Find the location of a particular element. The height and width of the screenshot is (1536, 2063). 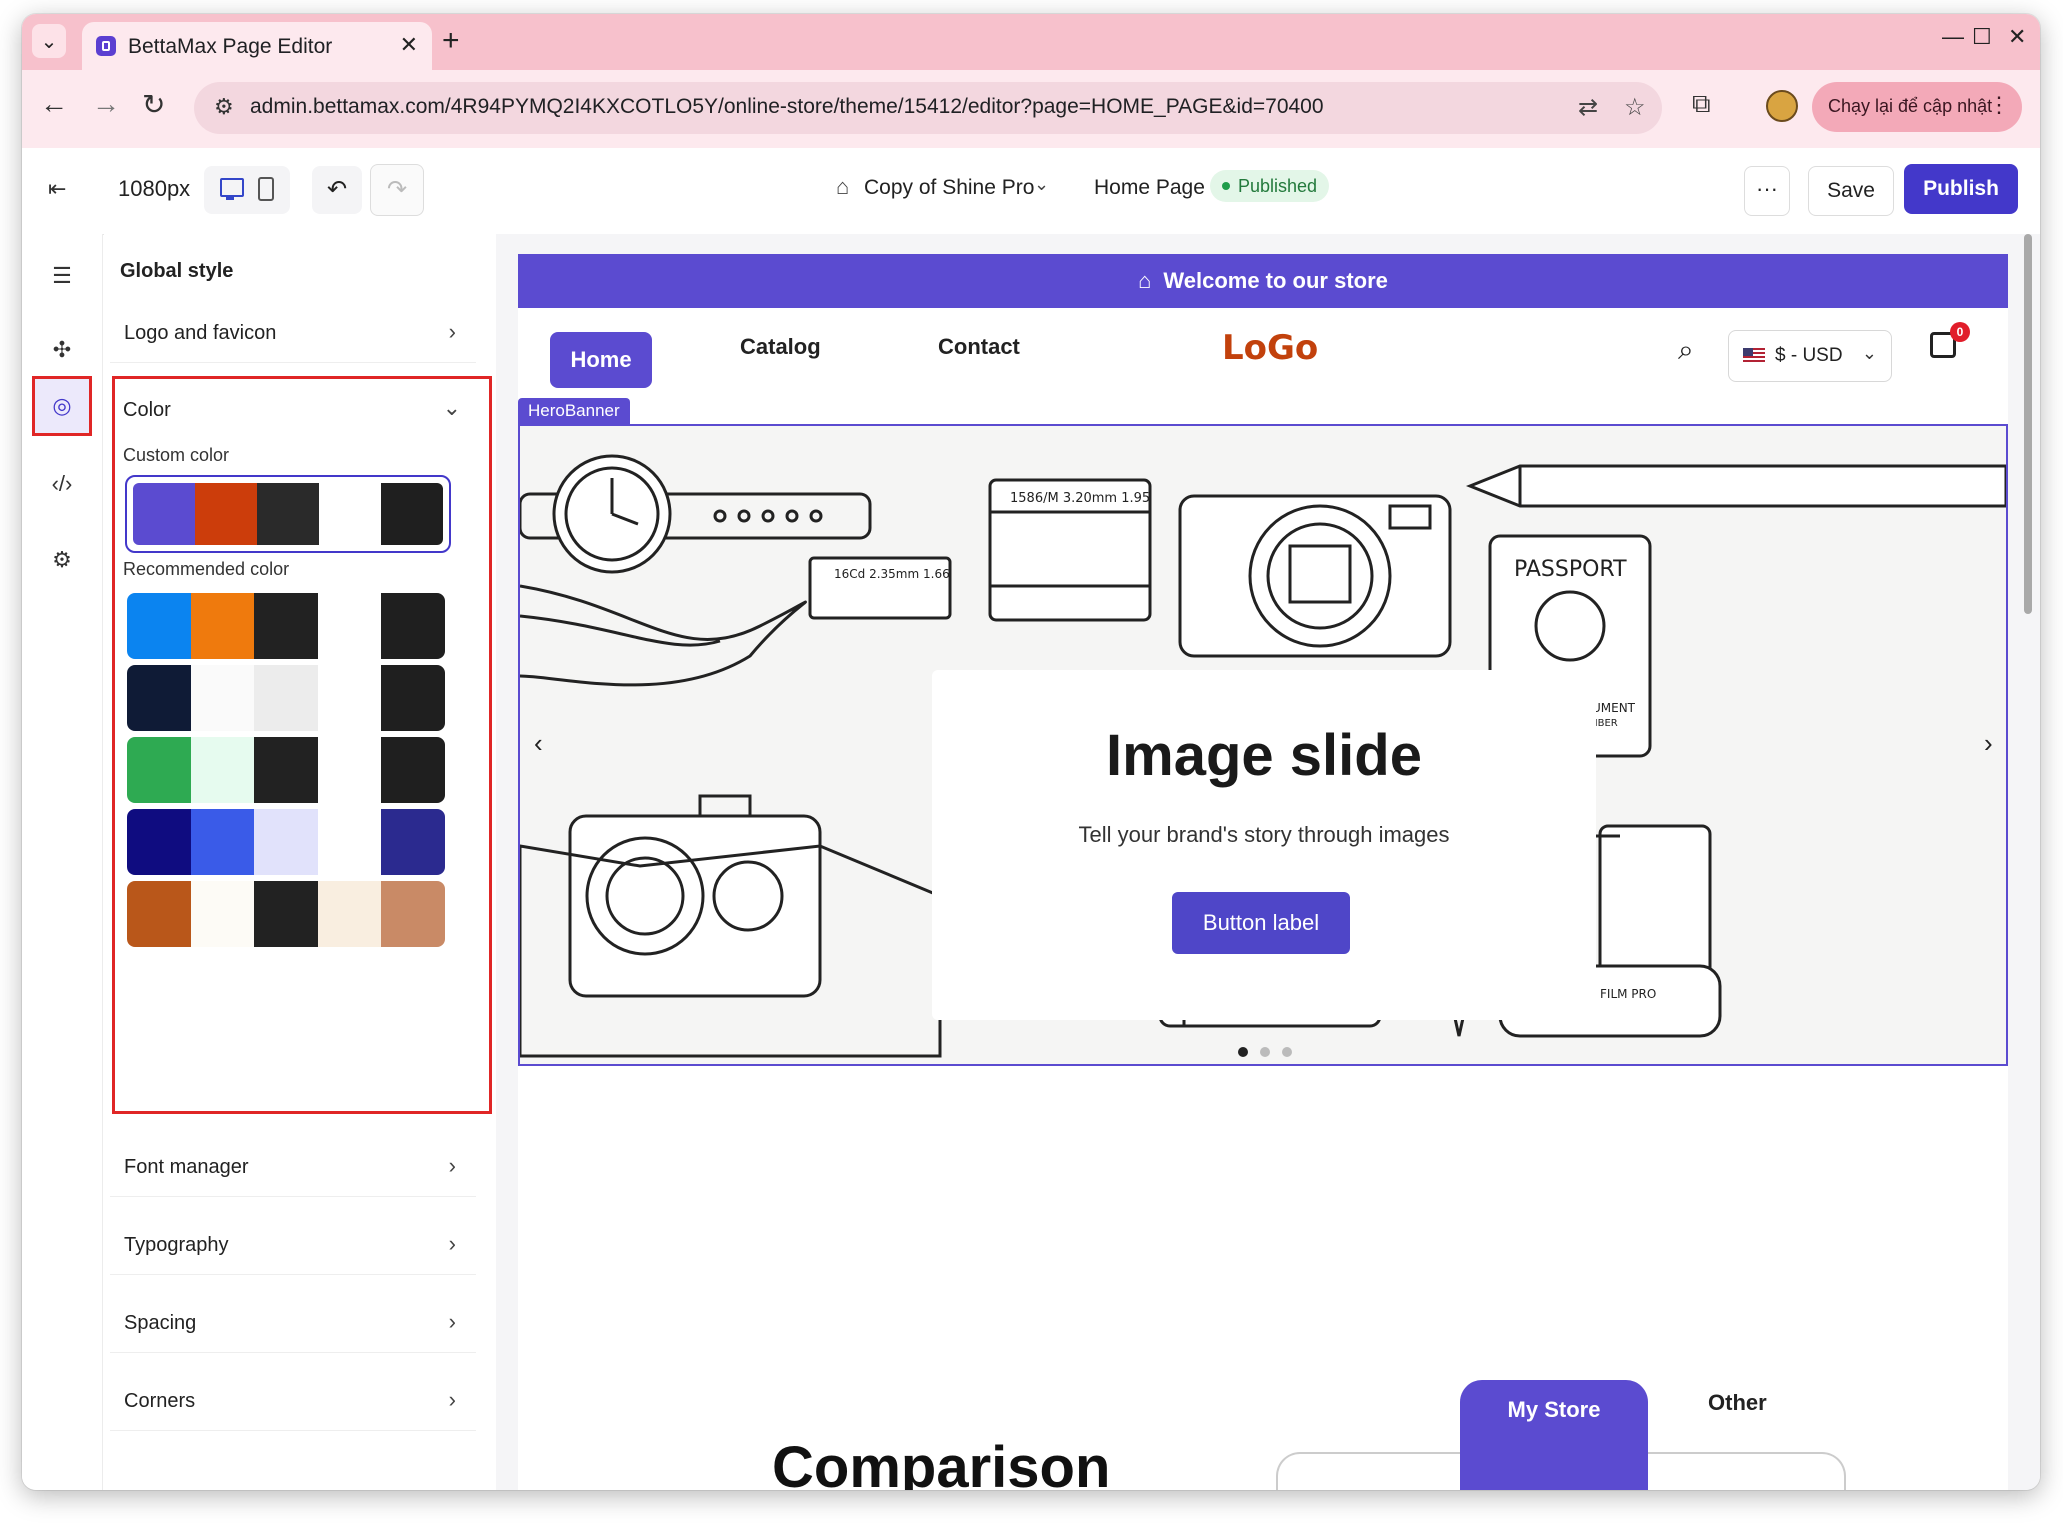

custom-palette-swatches is located at coordinates (288, 514).